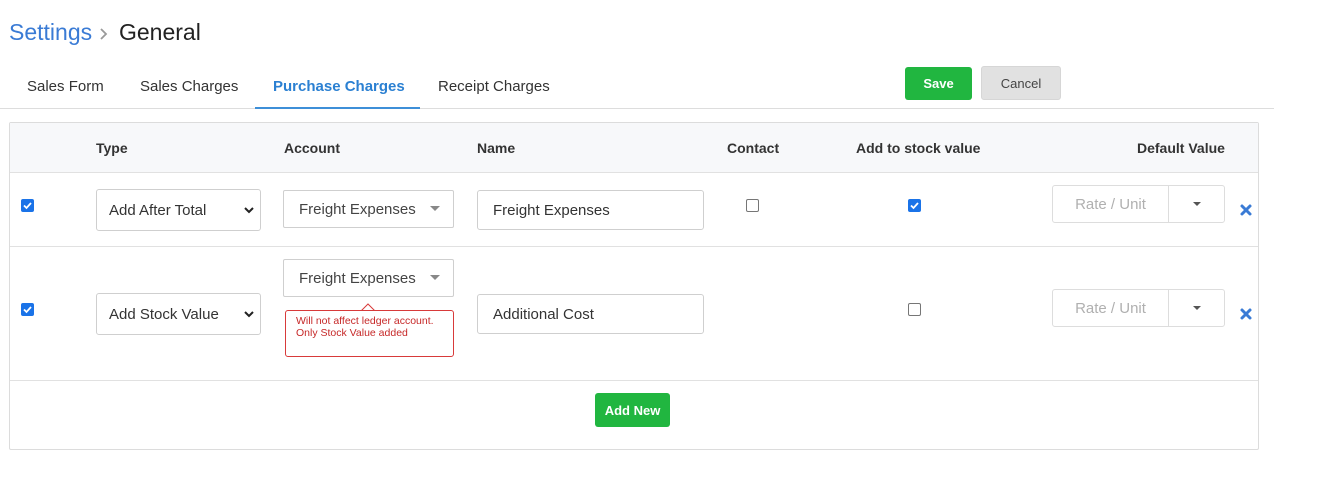 Image resolution: width=1338 pixels, height=489 pixels. Describe the element at coordinates (160, 32) in the screenshot. I see `page-title: General` at that location.